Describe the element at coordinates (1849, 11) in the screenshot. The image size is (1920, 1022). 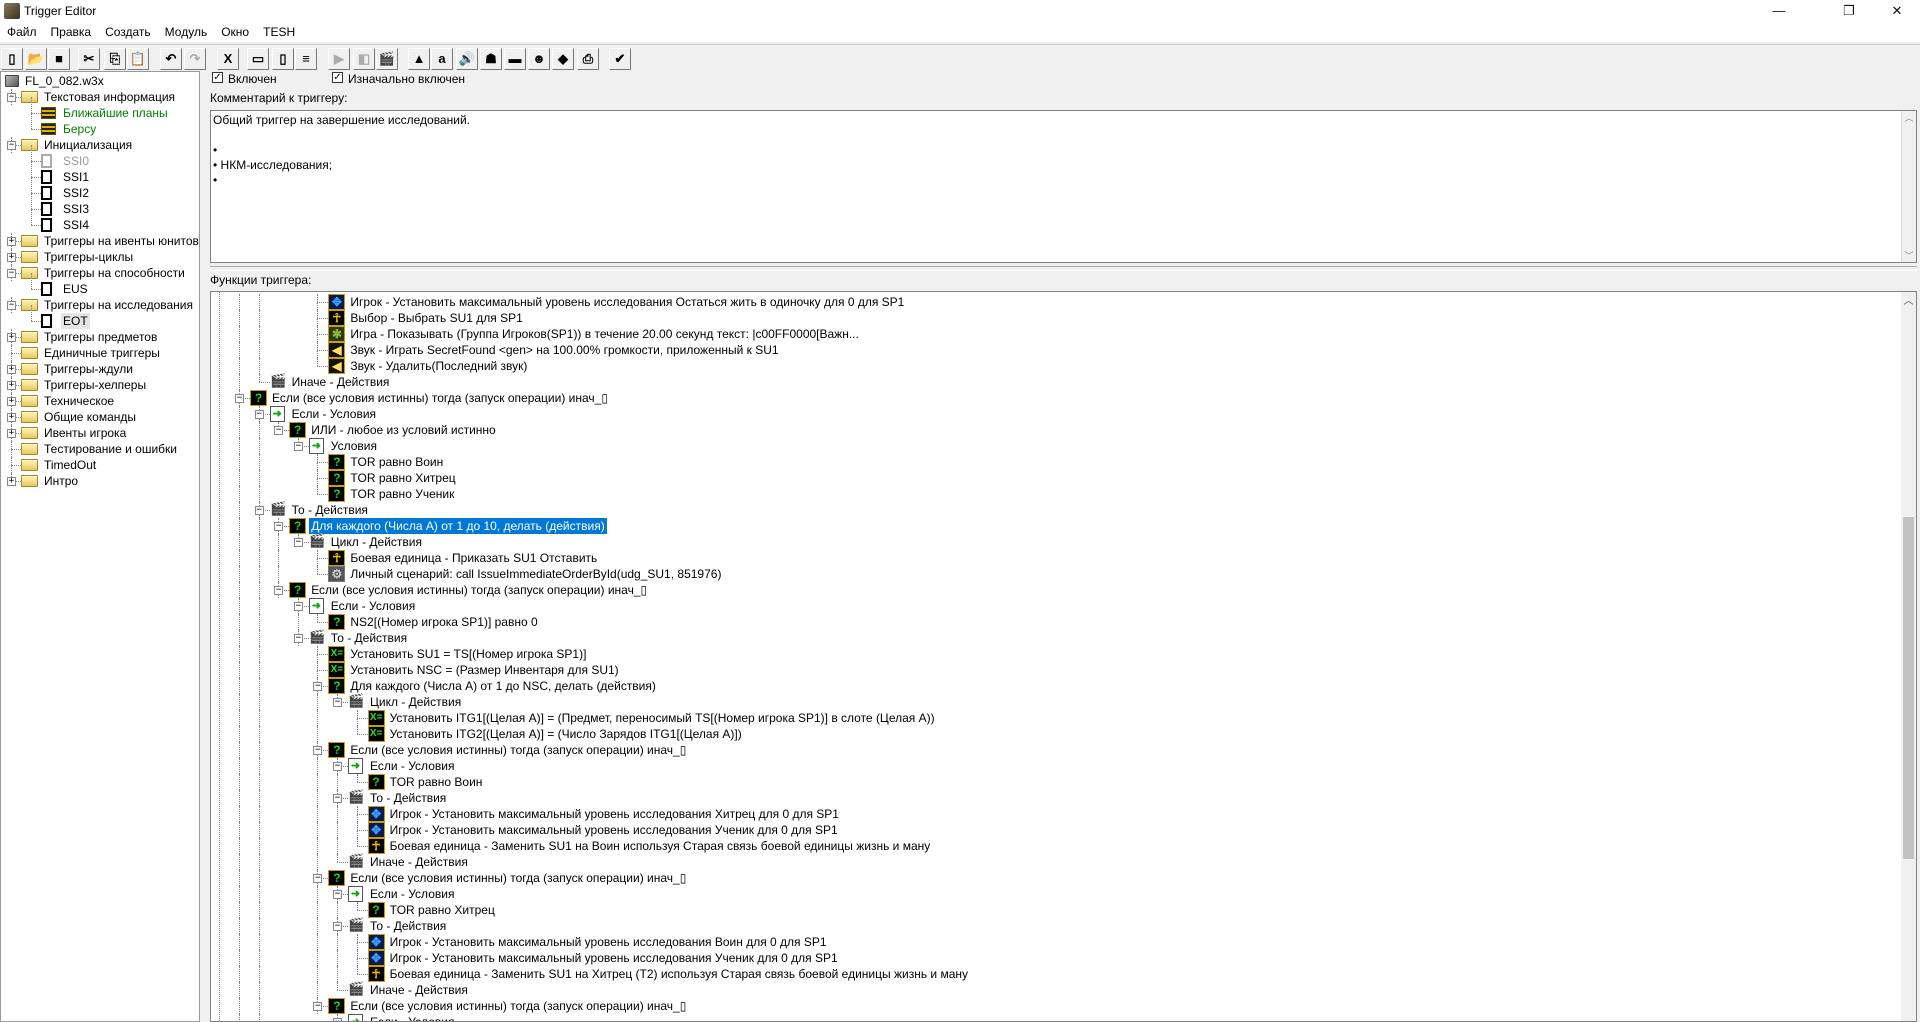
I see `maximize-button: ❐` at that location.